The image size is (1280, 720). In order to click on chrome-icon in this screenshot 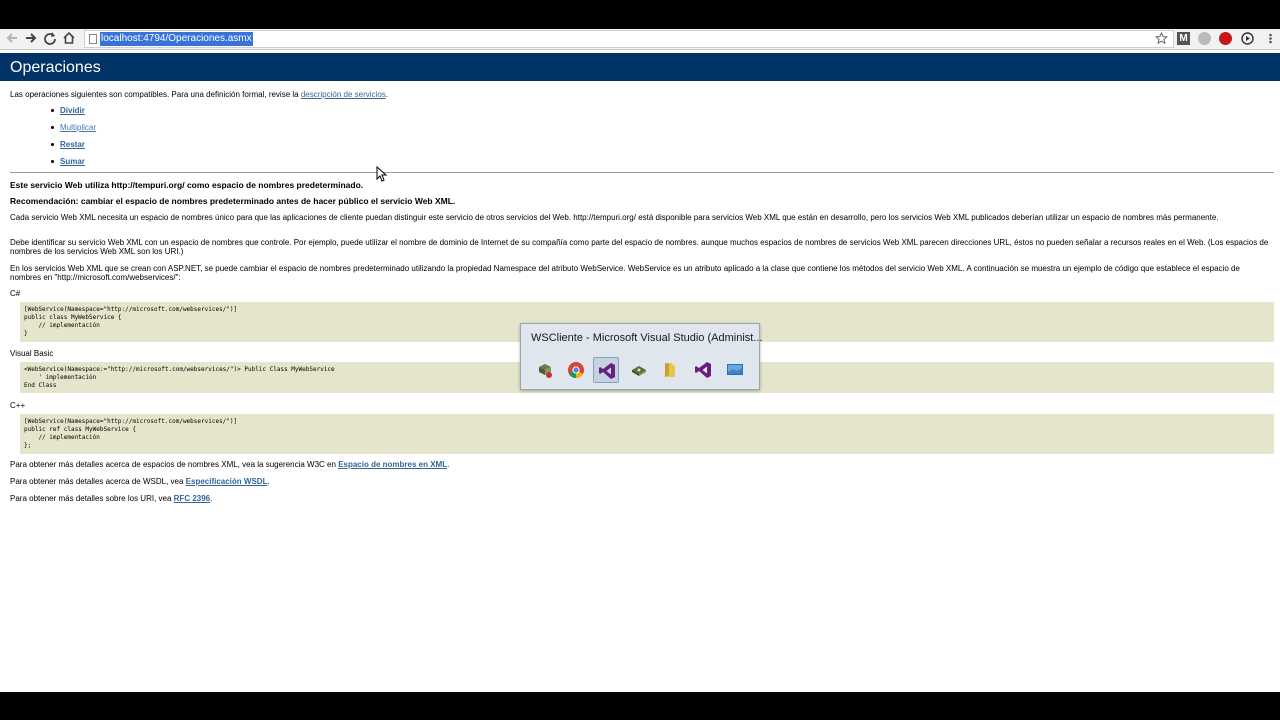, I will do `click(576, 370)`.